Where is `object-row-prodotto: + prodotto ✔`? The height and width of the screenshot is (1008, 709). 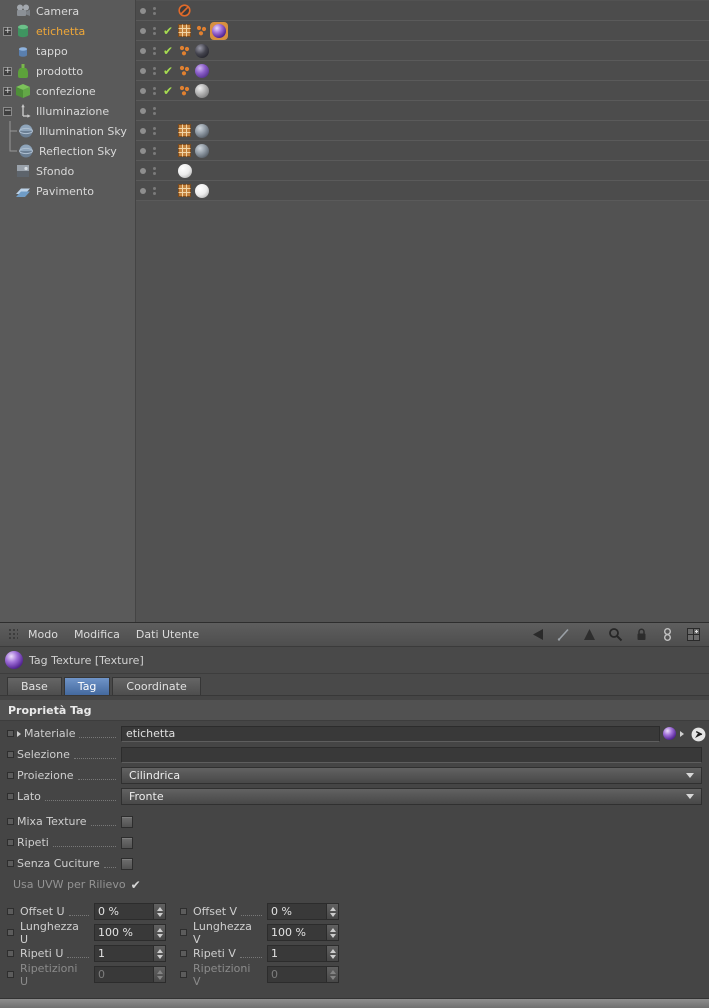
object-row-prodotto: + prodotto ✔ is located at coordinates (354, 71).